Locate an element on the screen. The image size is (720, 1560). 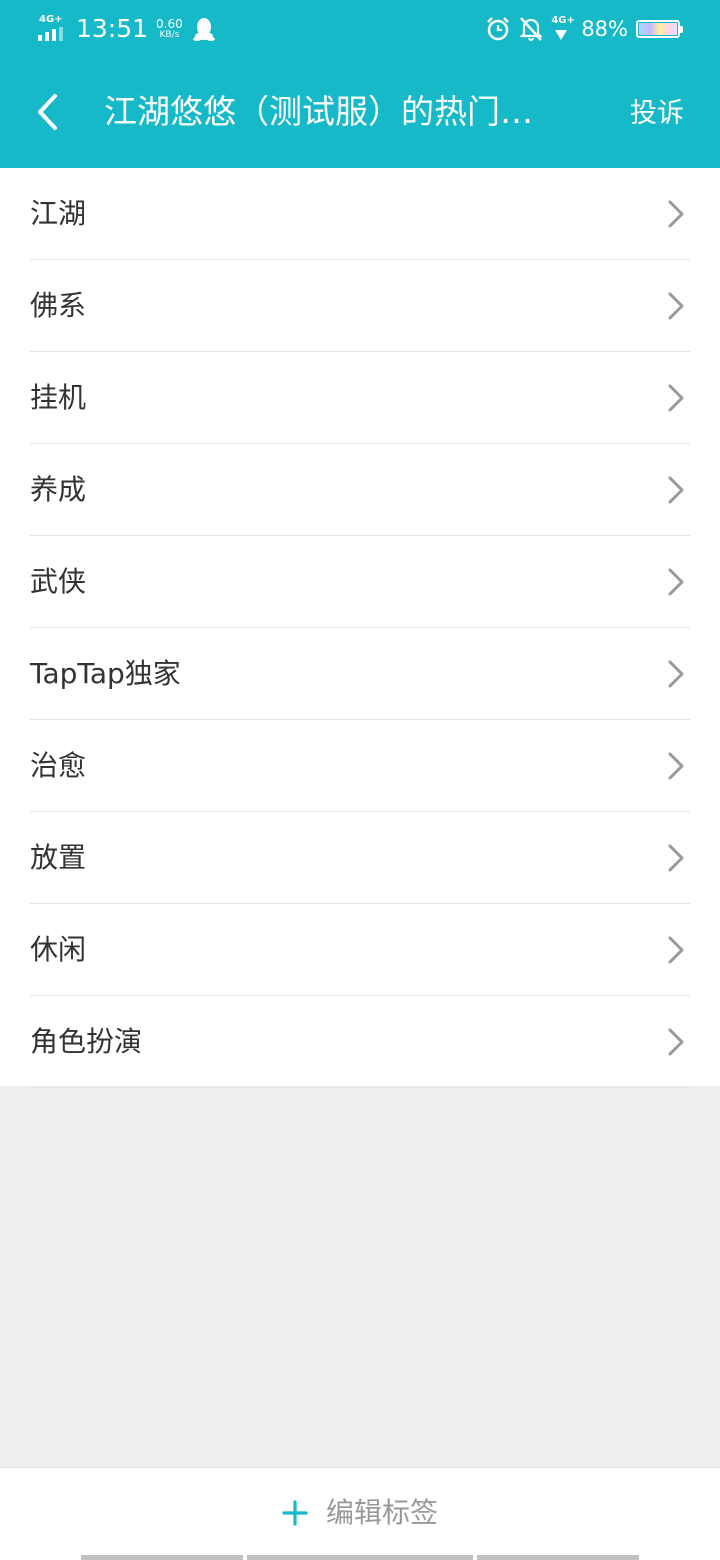
speed-value: 0.60 is located at coordinates (169, 24).